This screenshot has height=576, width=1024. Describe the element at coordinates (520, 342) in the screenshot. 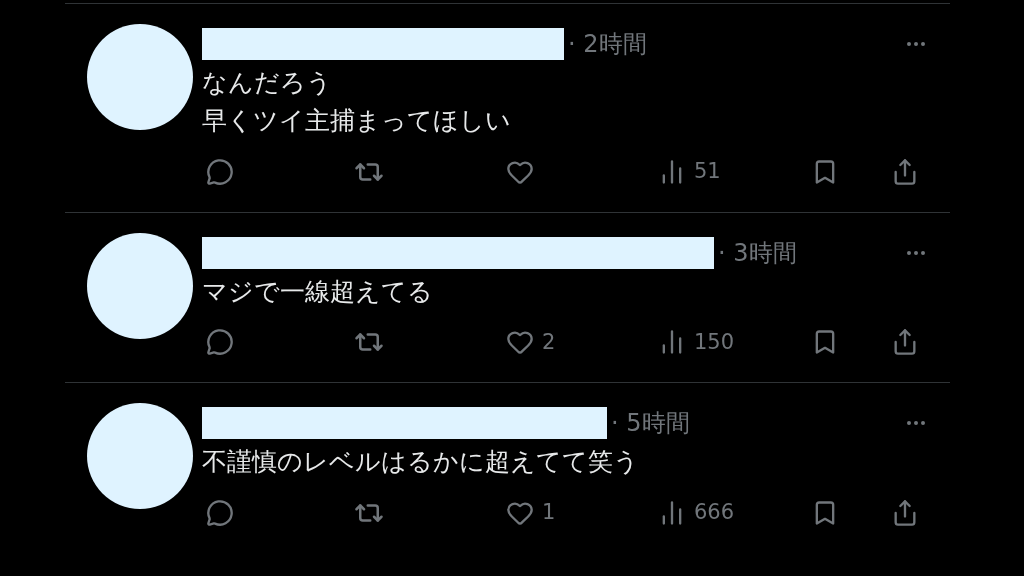

I see `like-icon` at that location.